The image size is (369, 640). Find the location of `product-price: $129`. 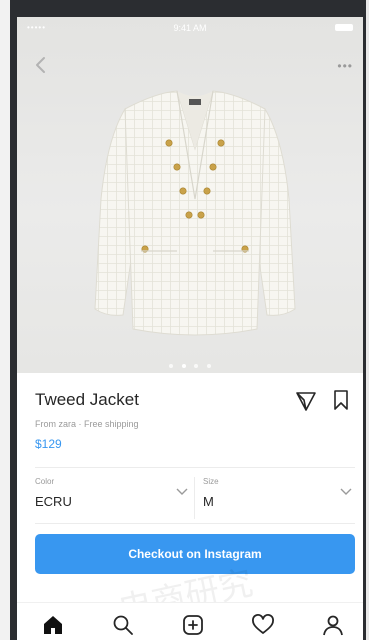

product-price: $129 is located at coordinates (48, 444).